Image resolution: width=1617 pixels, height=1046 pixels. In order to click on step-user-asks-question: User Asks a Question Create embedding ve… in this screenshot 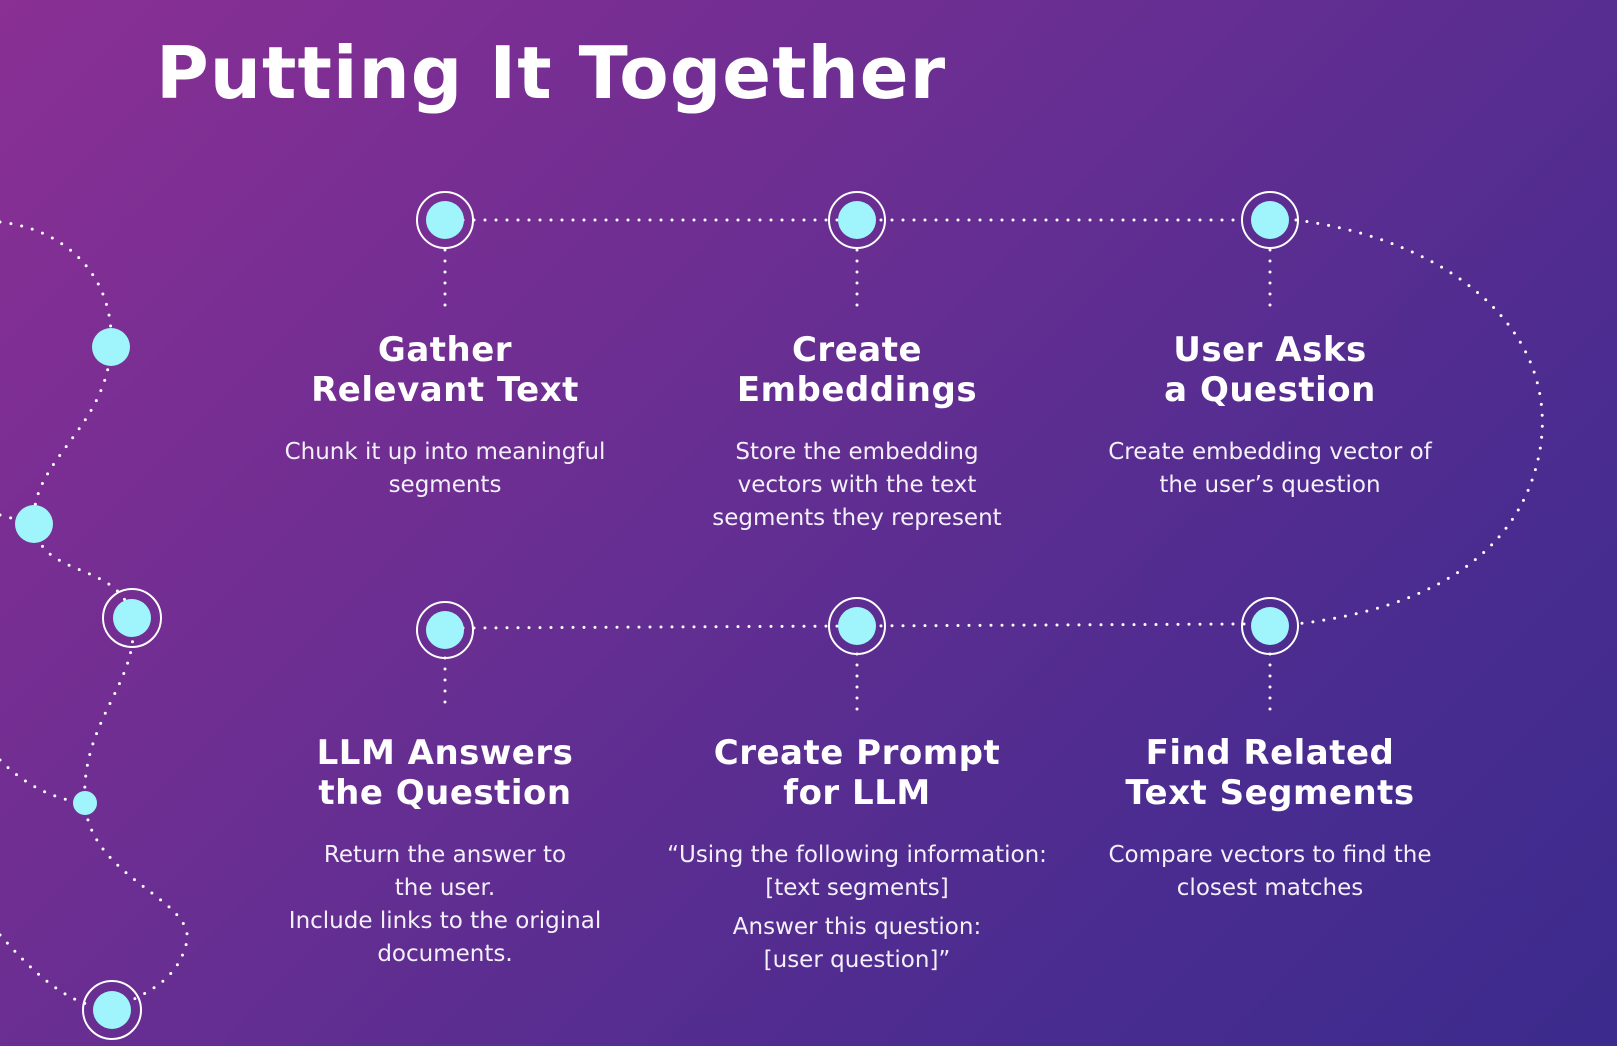, I will do `click(1270, 416)`.